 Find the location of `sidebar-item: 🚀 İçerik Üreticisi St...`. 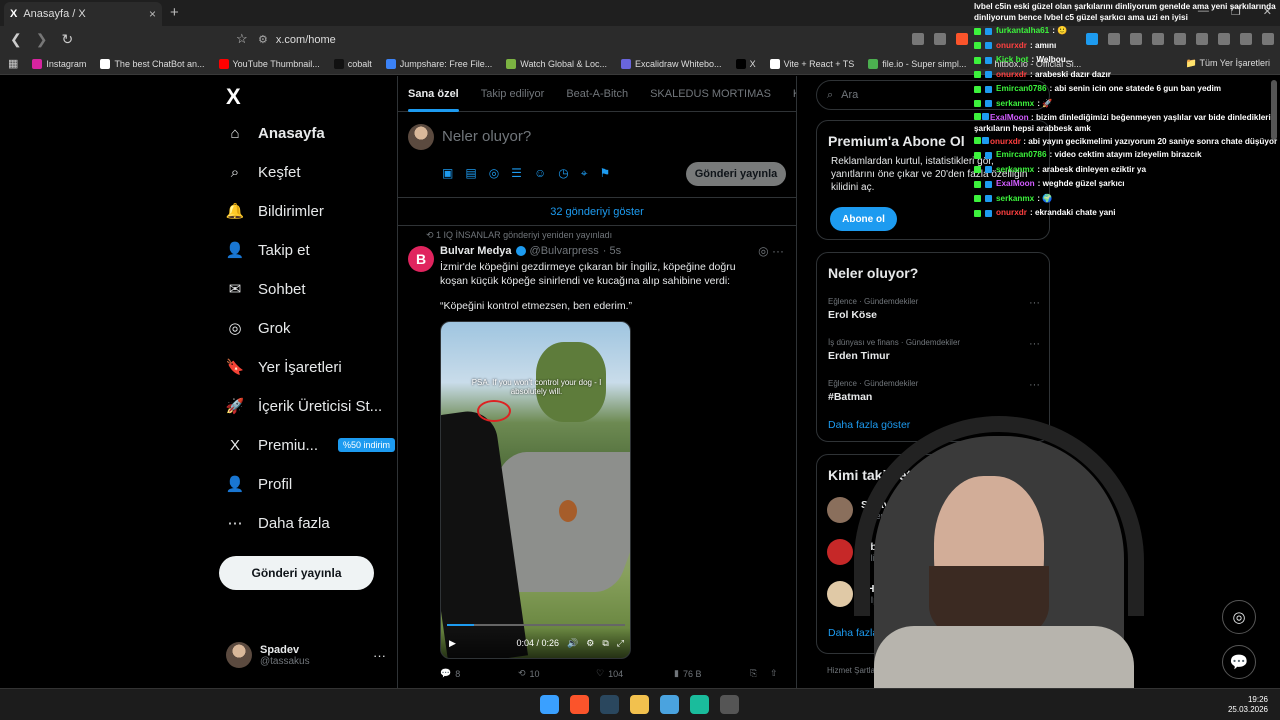

sidebar-item: 🚀 İçerik Üreticisi St... is located at coordinates (304, 406).